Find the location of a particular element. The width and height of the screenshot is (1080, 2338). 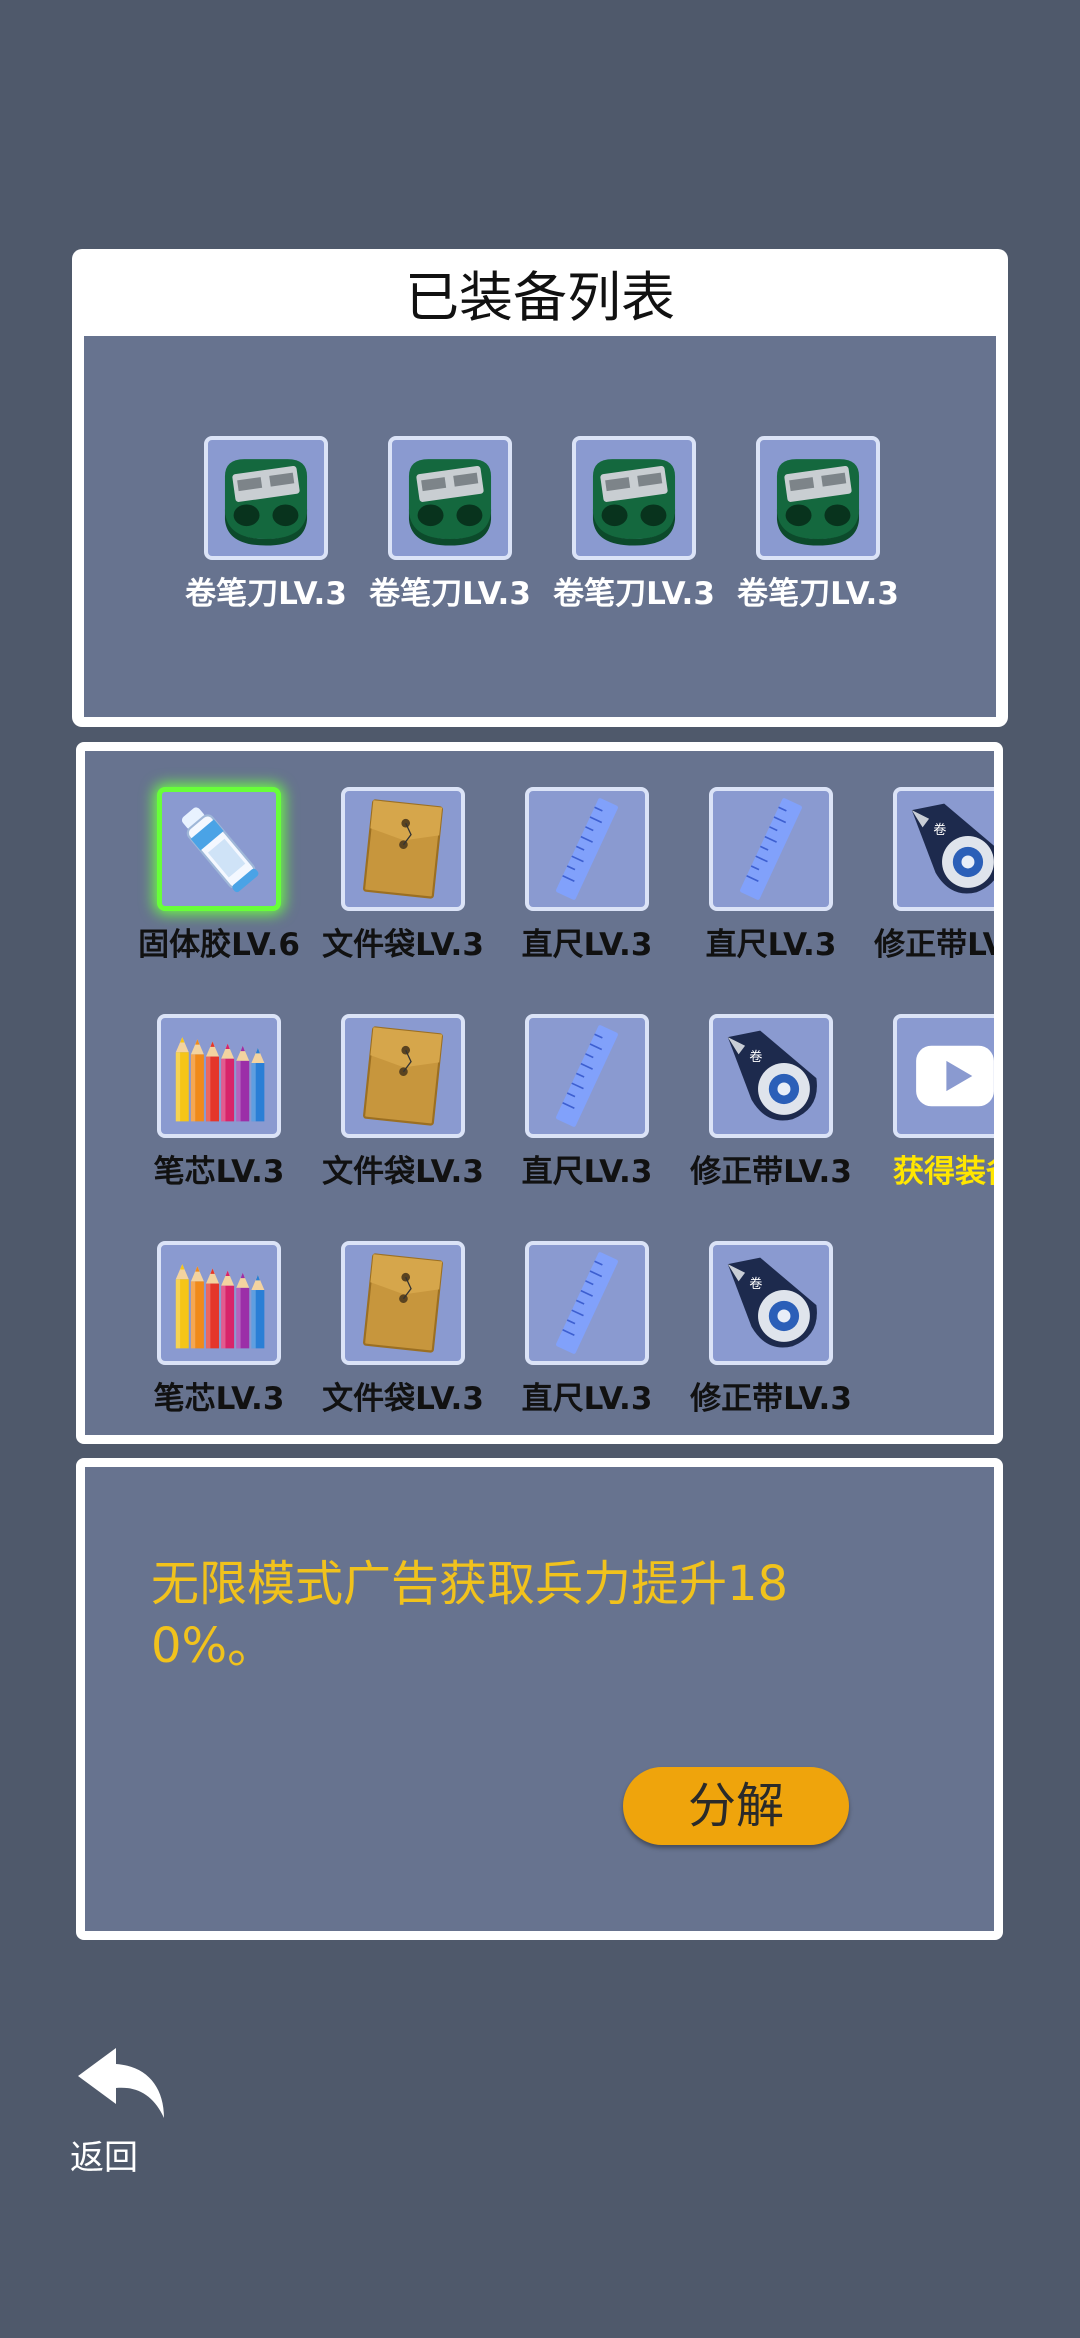

item-label: 固体胶LV.6 is located at coordinates (219, 945).